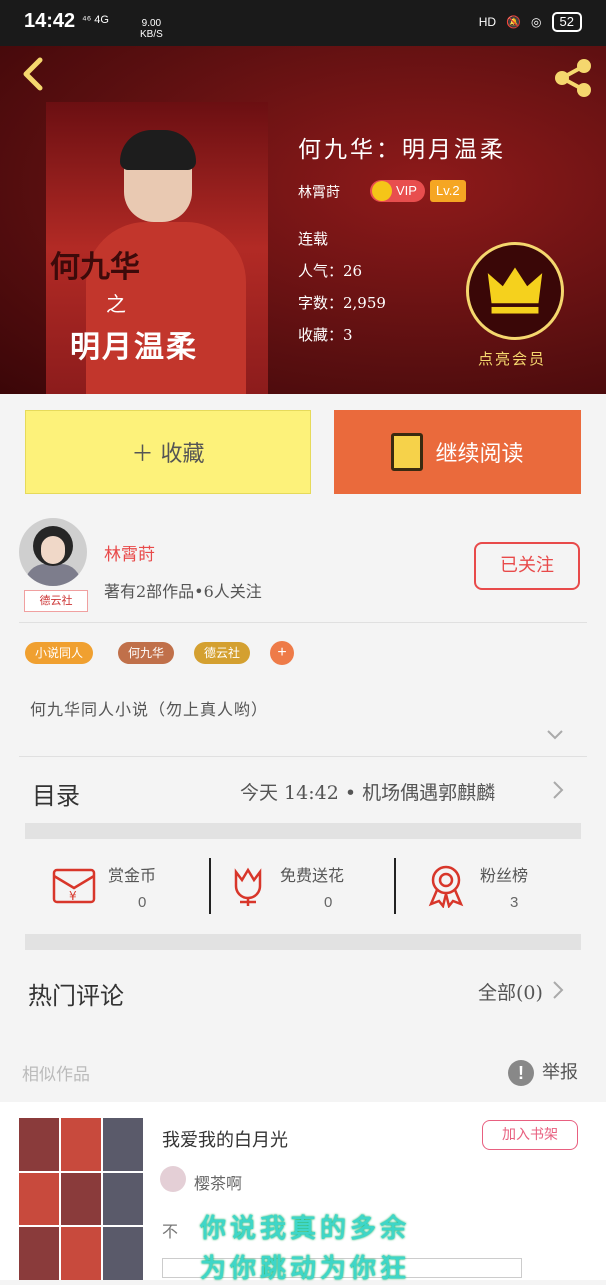 The image size is (606, 1285). What do you see at coordinates (566, 22) in the screenshot?
I see `battery-icon: 52` at bounding box center [566, 22].